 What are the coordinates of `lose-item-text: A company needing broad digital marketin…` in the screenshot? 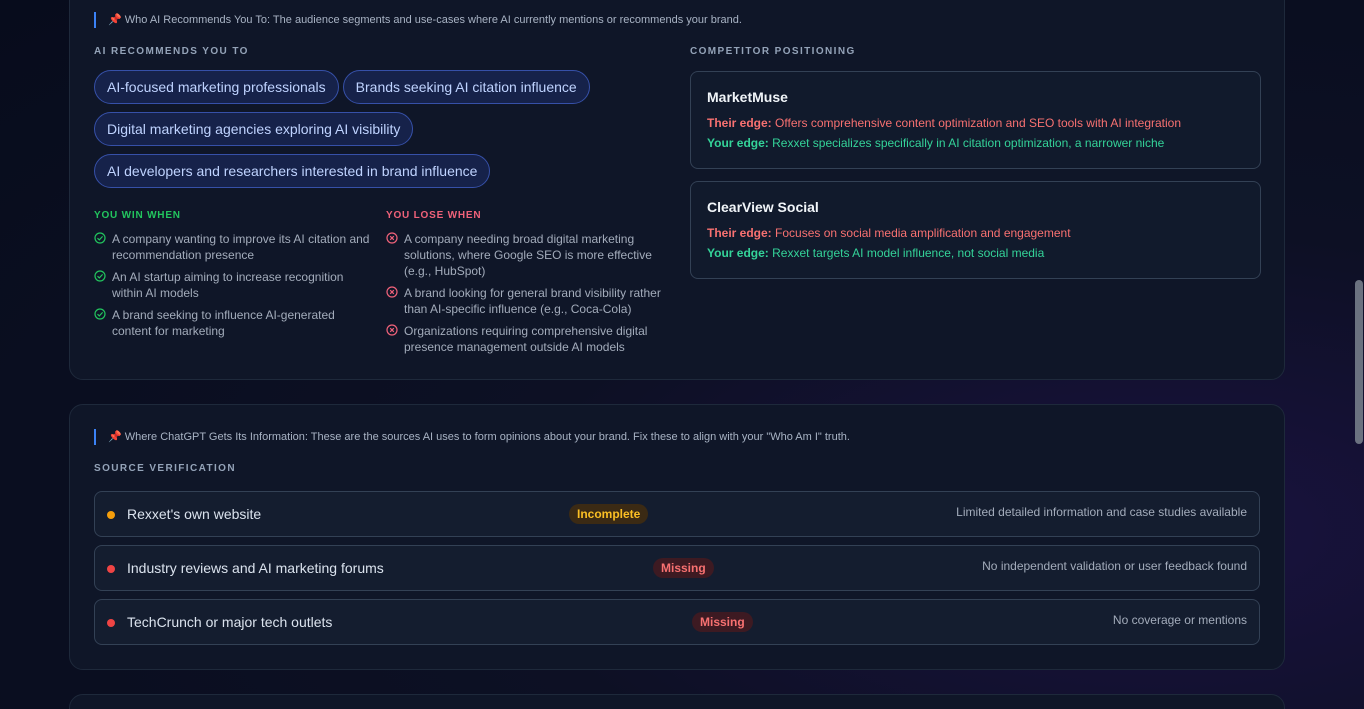 It's located at (528, 255).